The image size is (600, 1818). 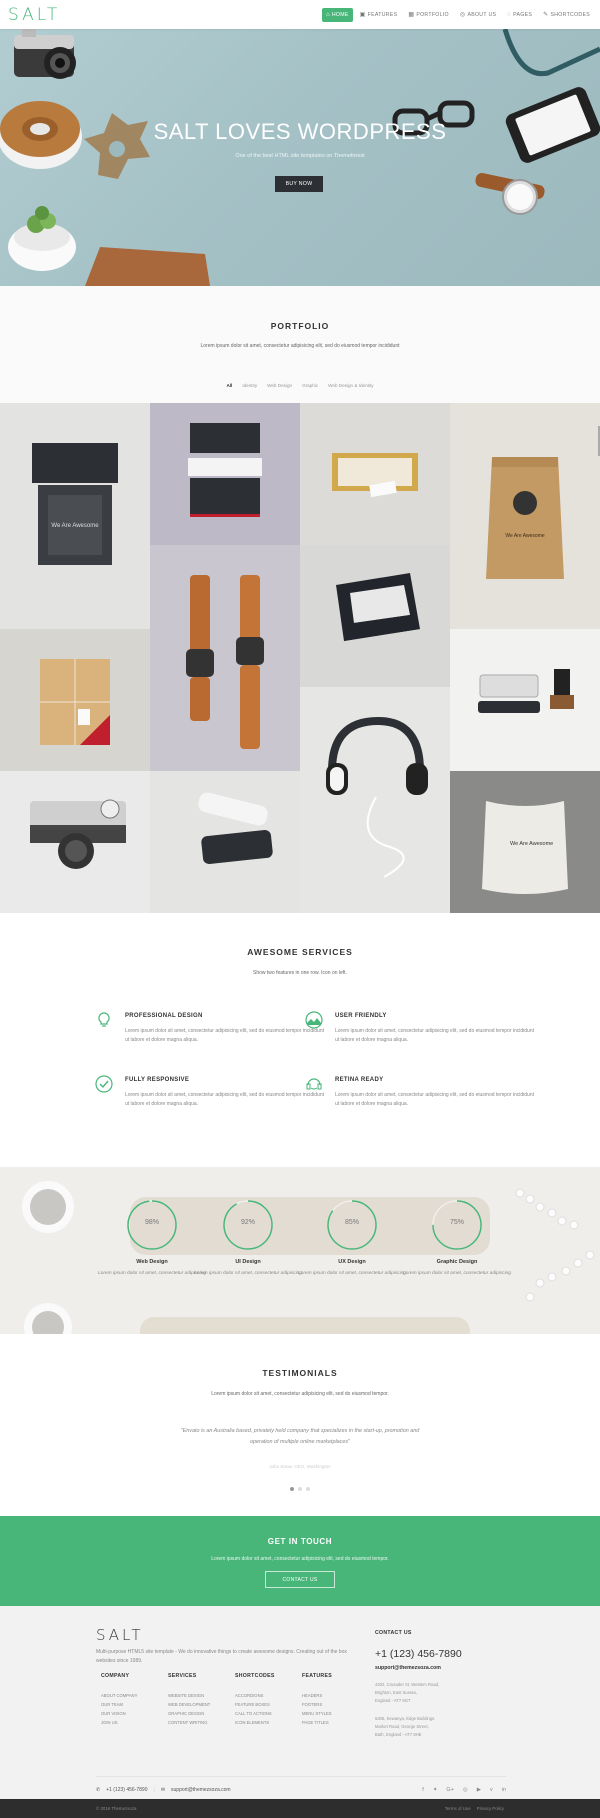 What do you see at coordinates (465, 1790) in the screenshot?
I see `instagram-icon: ◎` at bounding box center [465, 1790].